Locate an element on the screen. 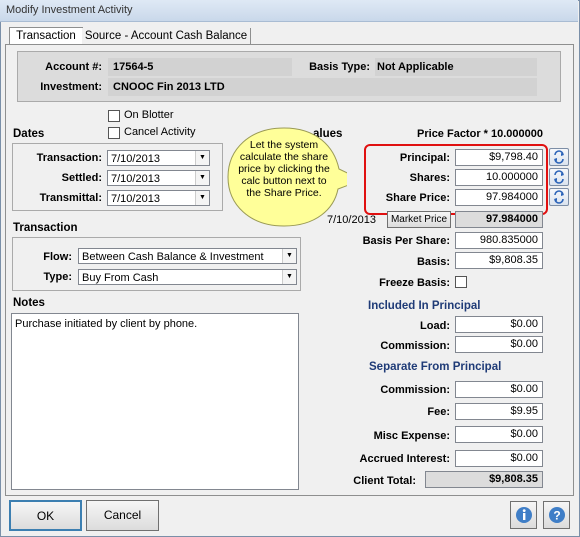 The image size is (580, 537). load-label: Load: is located at coordinates (435, 326).